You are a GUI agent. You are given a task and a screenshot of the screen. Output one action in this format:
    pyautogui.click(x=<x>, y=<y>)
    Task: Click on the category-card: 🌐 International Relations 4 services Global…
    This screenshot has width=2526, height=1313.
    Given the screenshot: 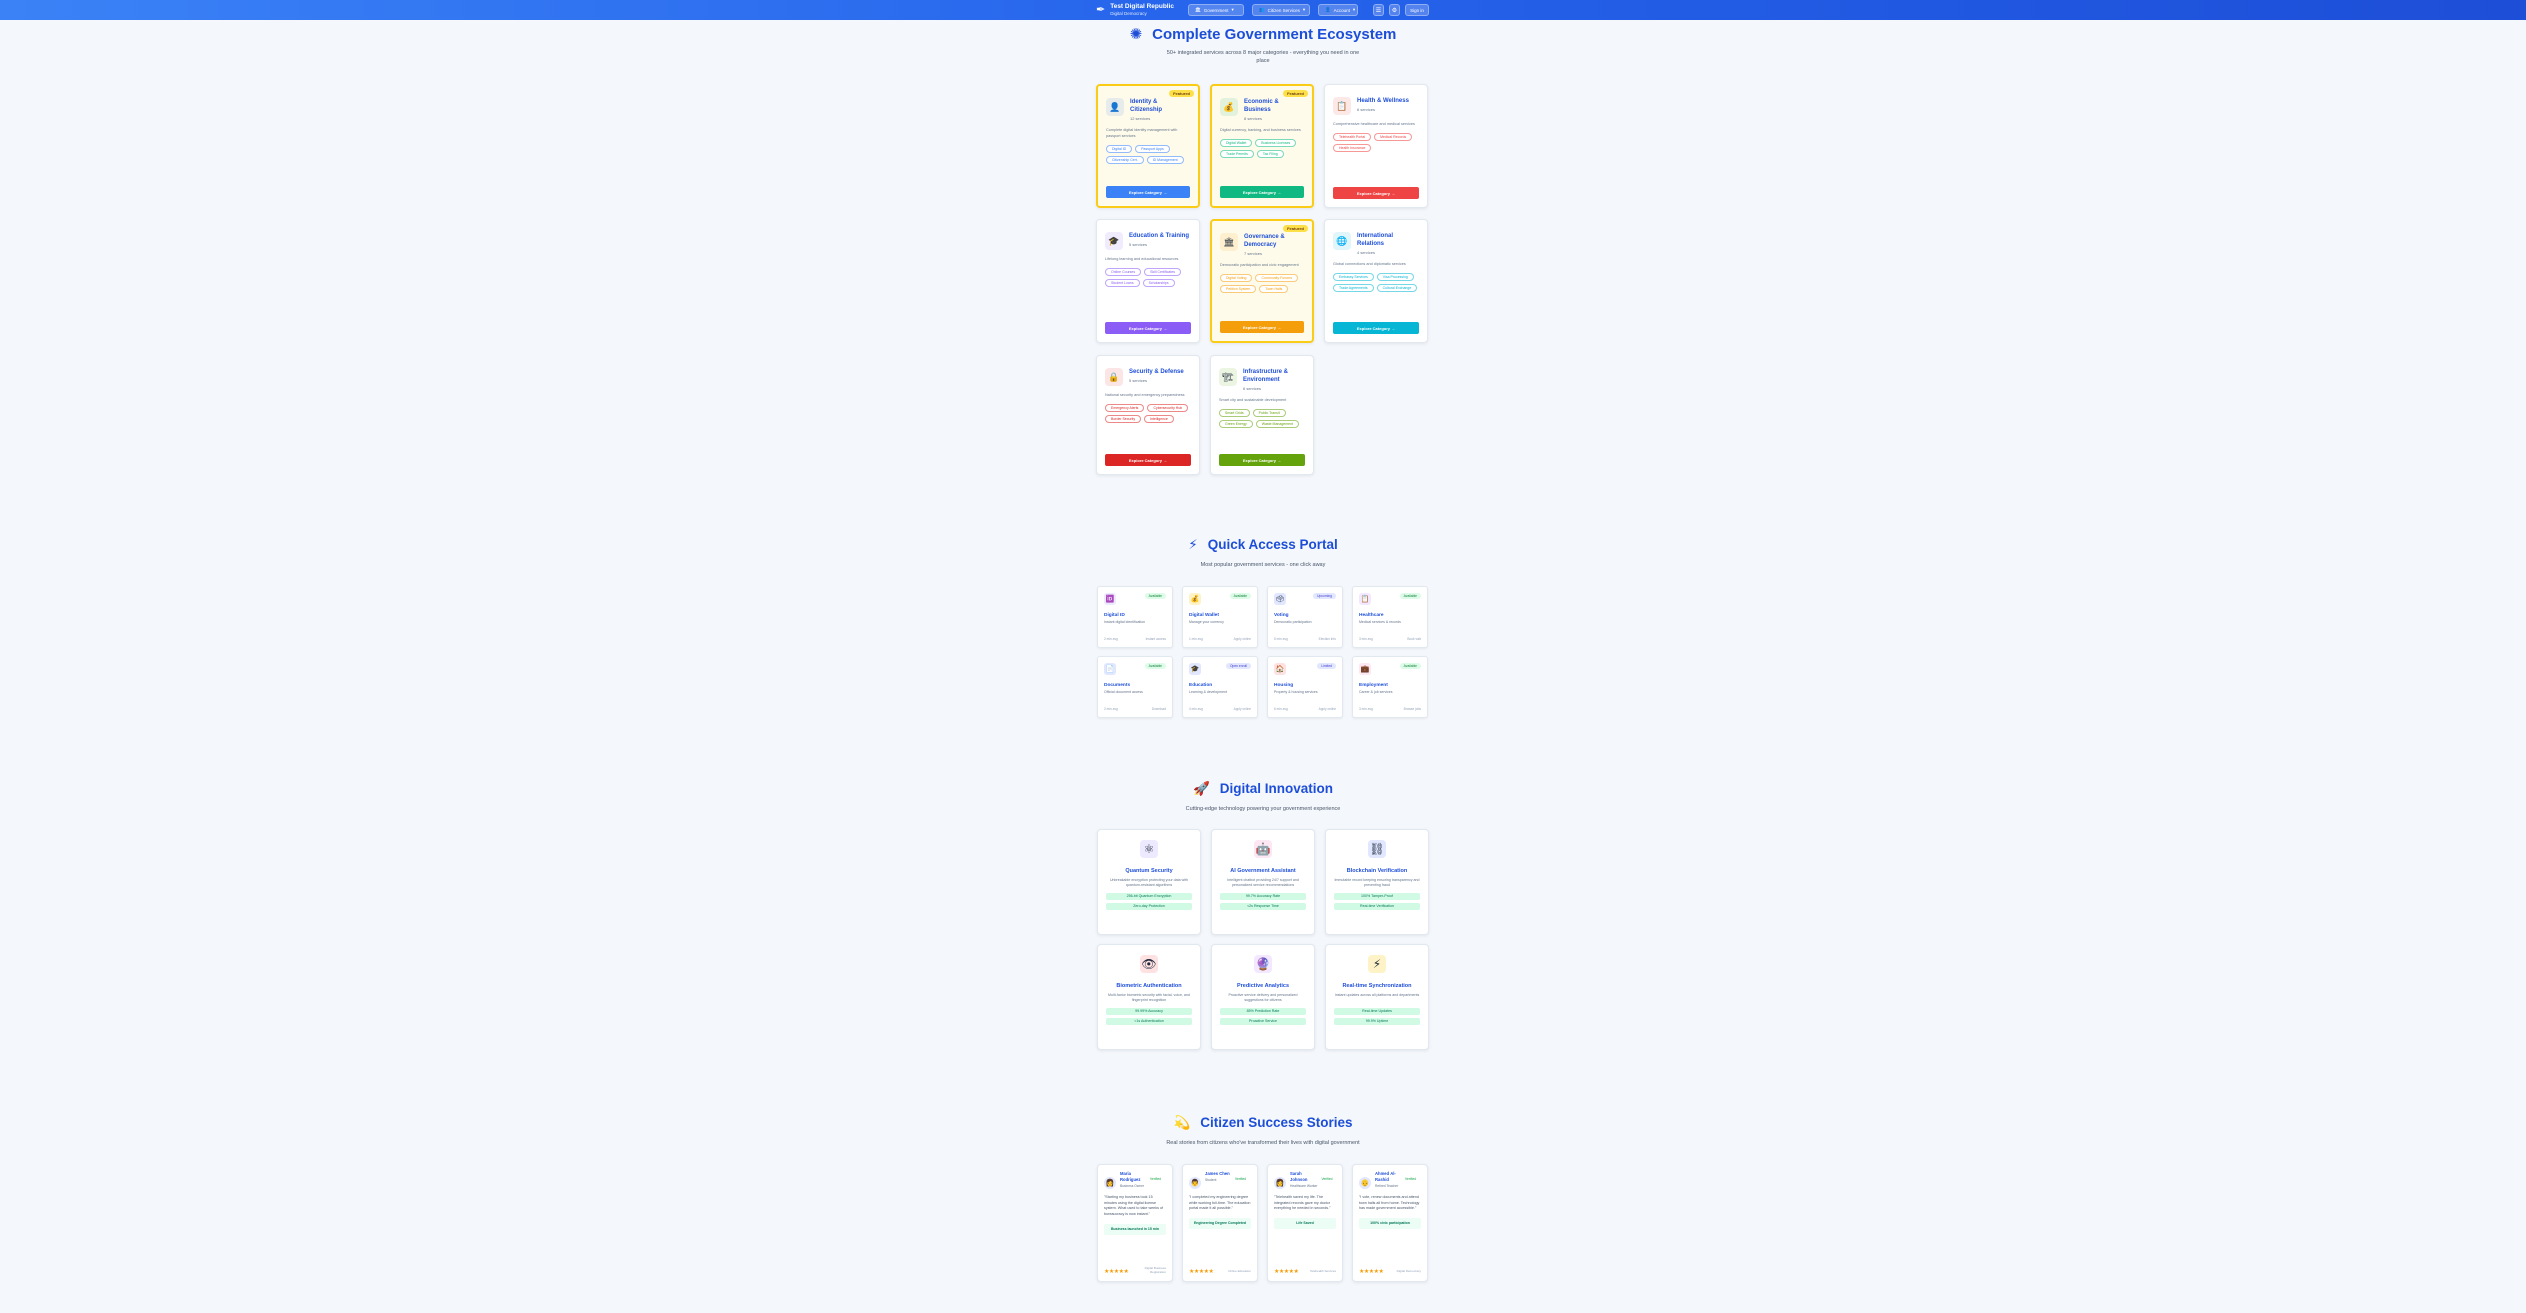 What is the action you would take?
    pyautogui.click(x=1376, y=281)
    